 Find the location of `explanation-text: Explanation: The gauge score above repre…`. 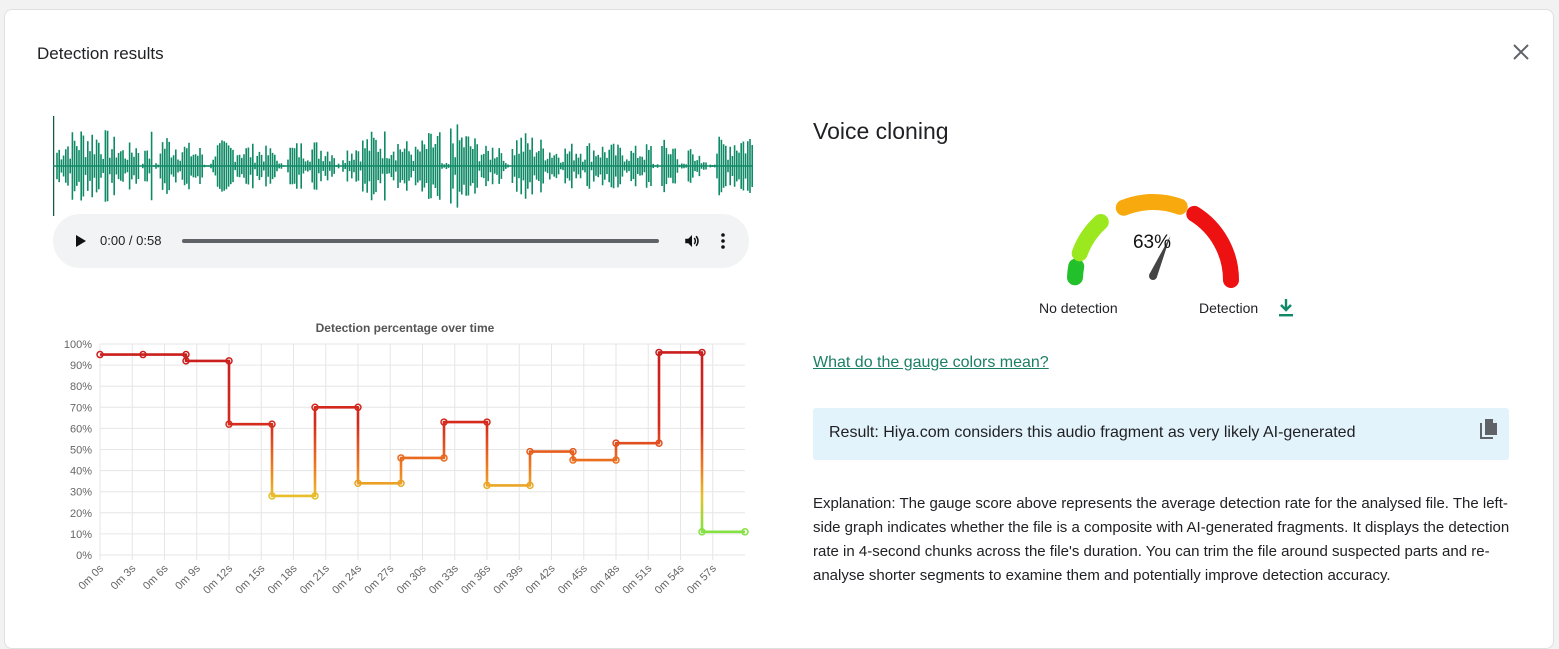

explanation-text: Explanation: The gauge score above repre… is located at coordinates (1161, 539).